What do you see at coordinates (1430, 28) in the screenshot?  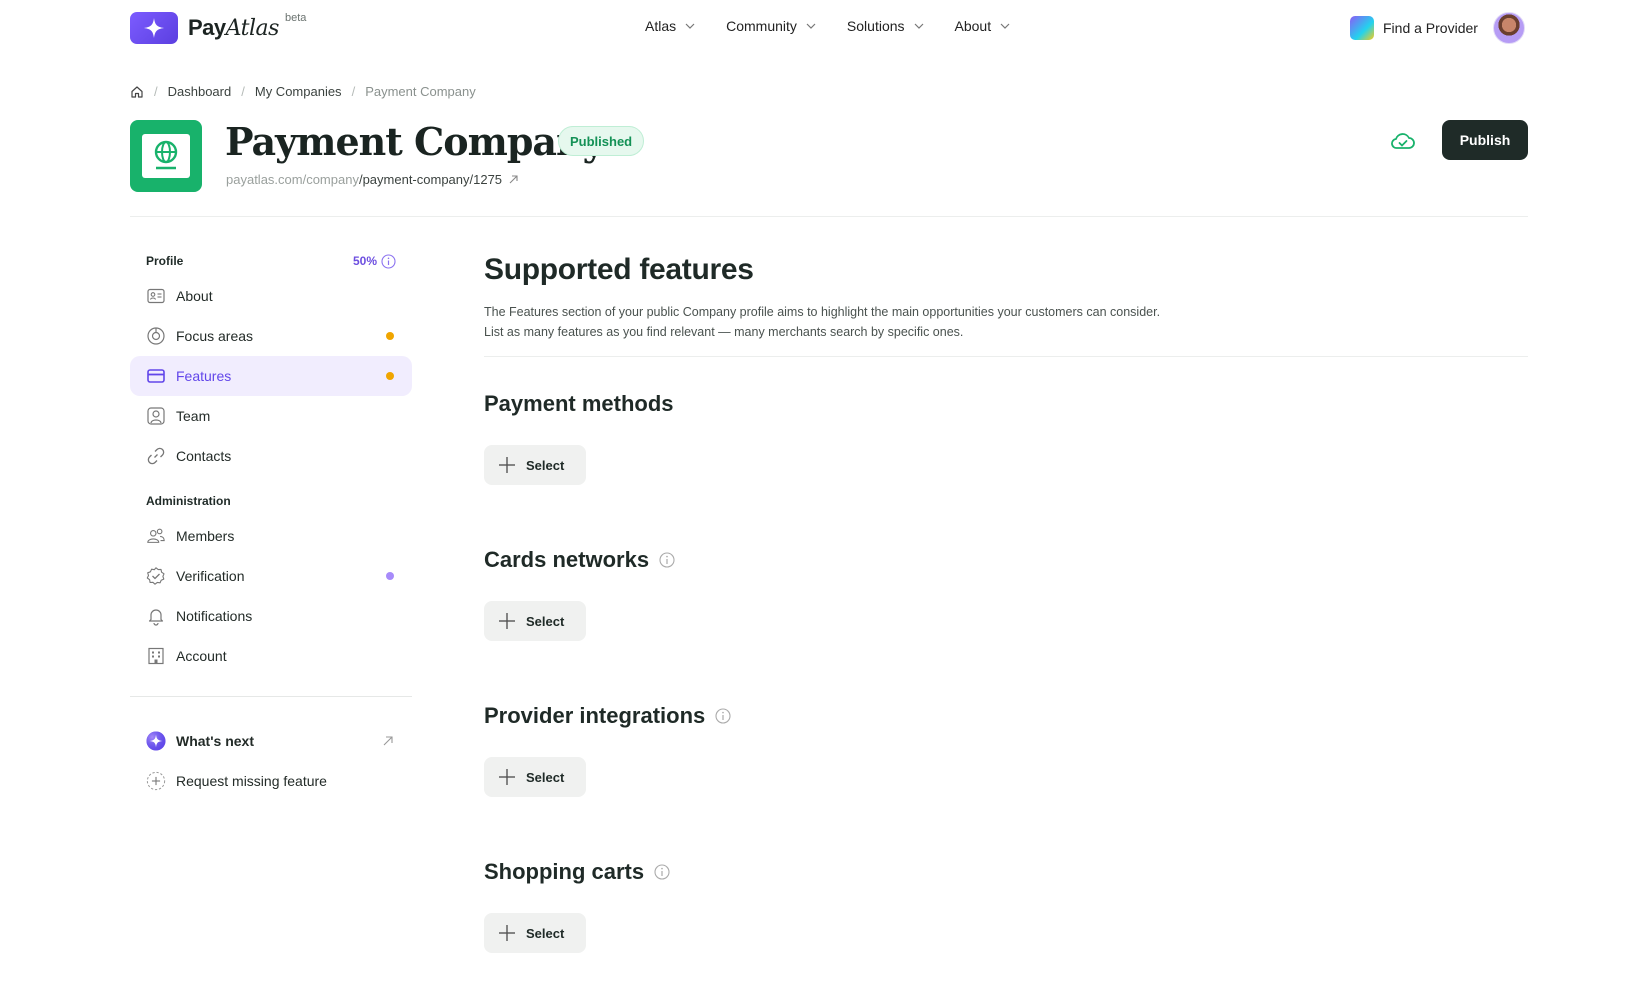 I see `find-provider-label: Find a Provider` at bounding box center [1430, 28].